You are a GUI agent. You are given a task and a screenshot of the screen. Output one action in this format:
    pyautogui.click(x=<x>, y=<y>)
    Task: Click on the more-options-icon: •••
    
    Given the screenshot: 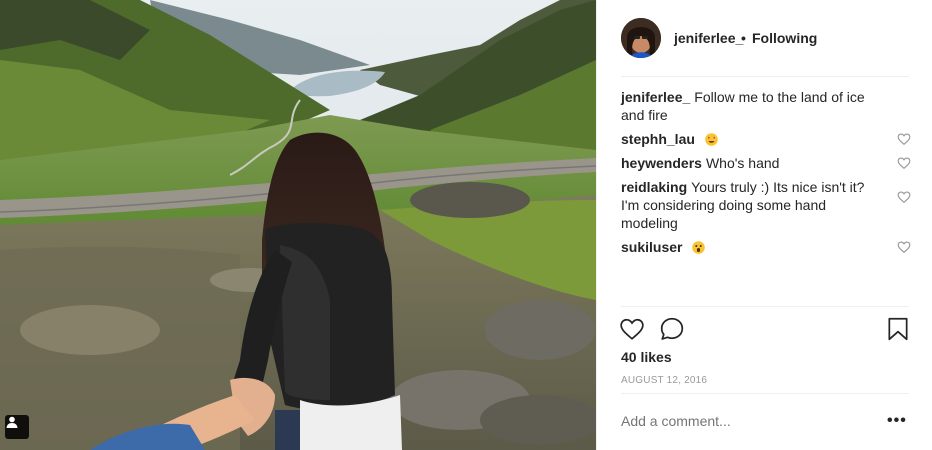 What is the action you would take?
    pyautogui.click(x=897, y=421)
    